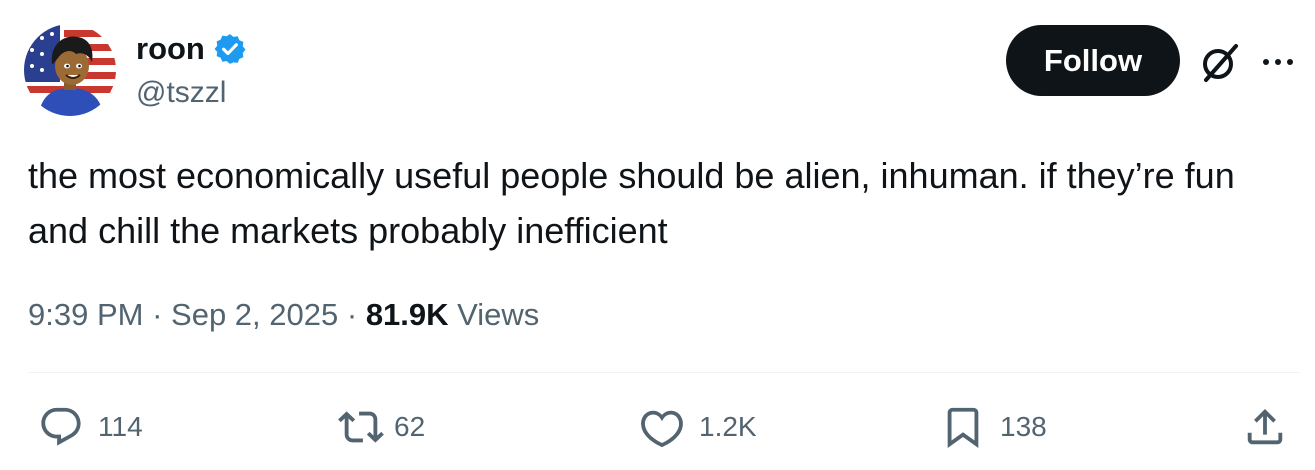 The width and height of the screenshot is (1315, 470). I want to click on repost-button: 62, so click(381, 427).